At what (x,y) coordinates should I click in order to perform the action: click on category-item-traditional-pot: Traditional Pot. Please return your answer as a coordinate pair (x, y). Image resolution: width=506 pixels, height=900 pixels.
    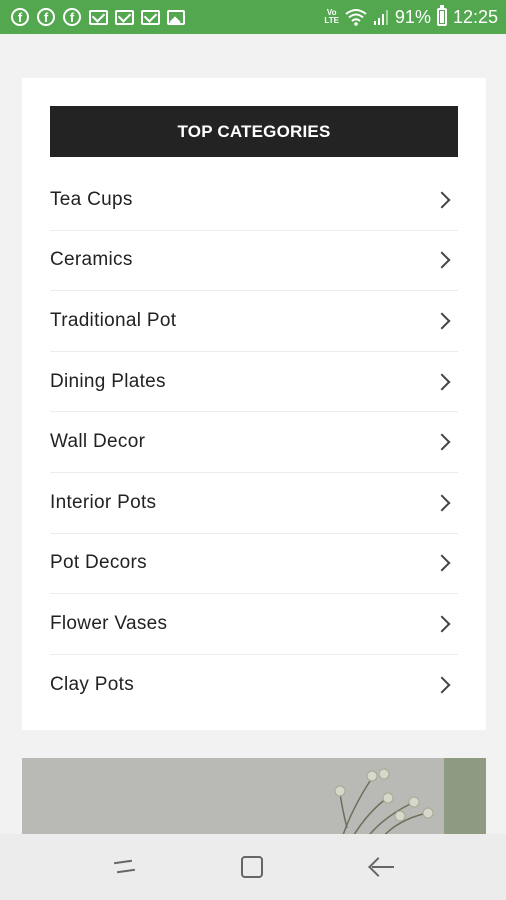
    Looking at the image, I should click on (254, 321).